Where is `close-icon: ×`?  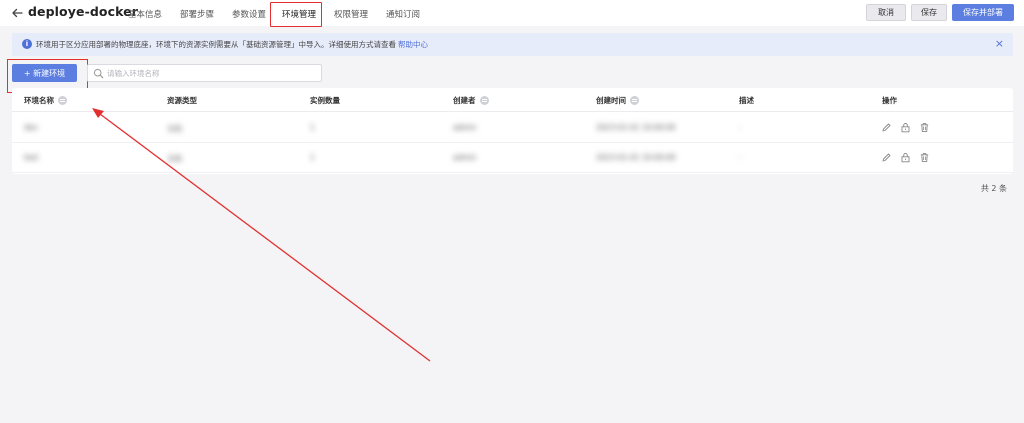 close-icon: × is located at coordinates (999, 44).